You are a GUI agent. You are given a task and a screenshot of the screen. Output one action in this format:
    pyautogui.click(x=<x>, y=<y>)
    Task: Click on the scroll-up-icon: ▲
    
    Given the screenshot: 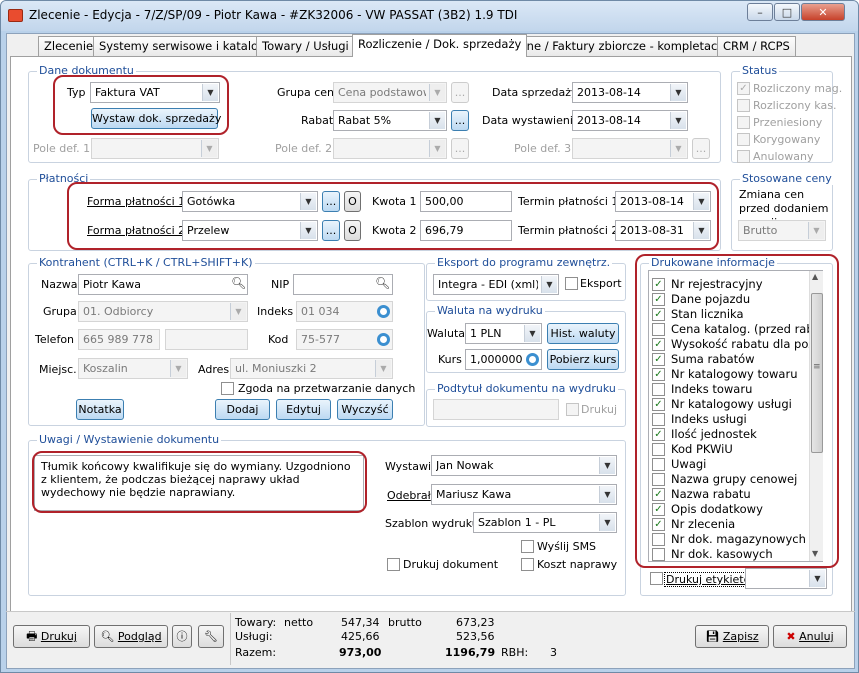 What is the action you would take?
    pyautogui.click(x=815, y=276)
    